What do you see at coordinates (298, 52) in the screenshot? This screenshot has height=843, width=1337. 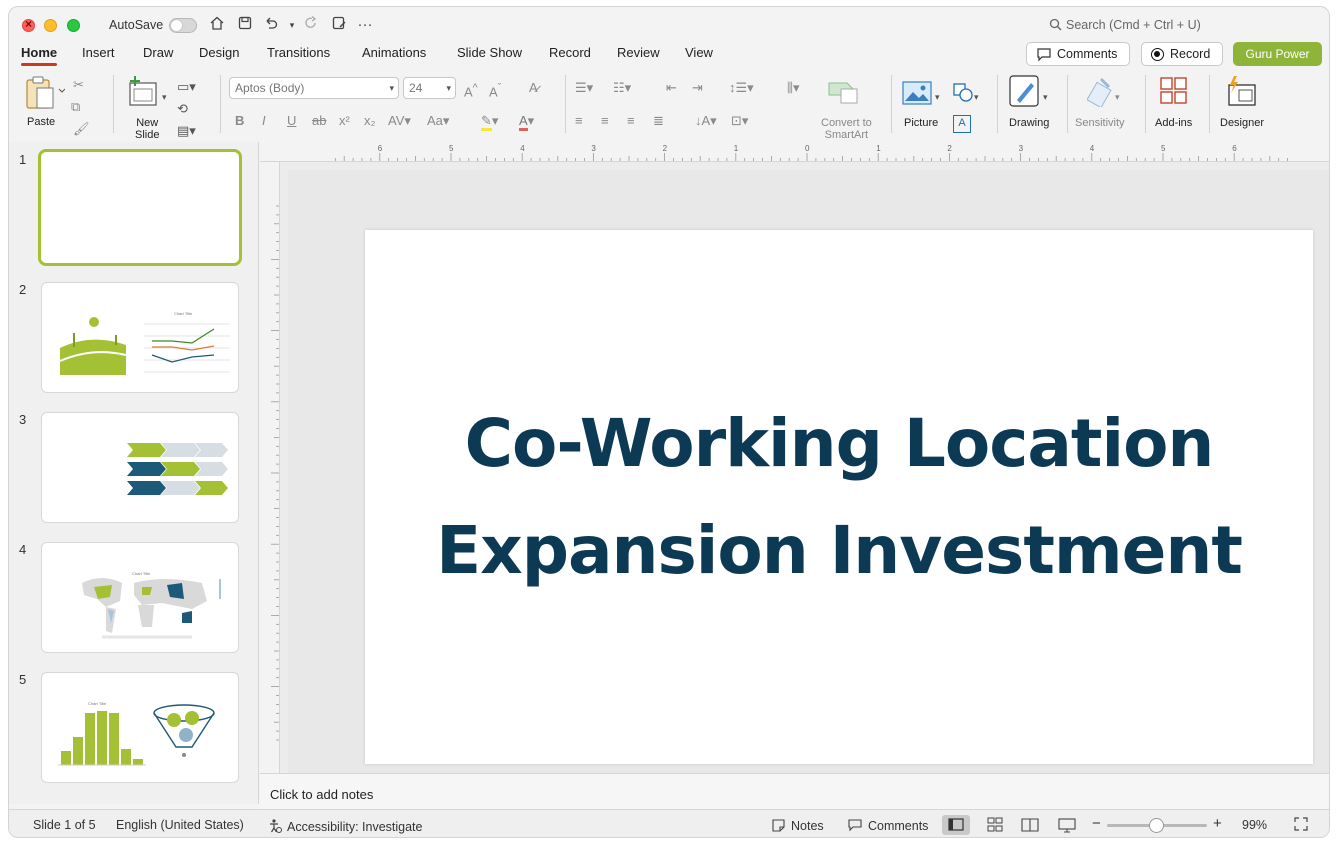 I see `tab-transitions: Transitions` at bounding box center [298, 52].